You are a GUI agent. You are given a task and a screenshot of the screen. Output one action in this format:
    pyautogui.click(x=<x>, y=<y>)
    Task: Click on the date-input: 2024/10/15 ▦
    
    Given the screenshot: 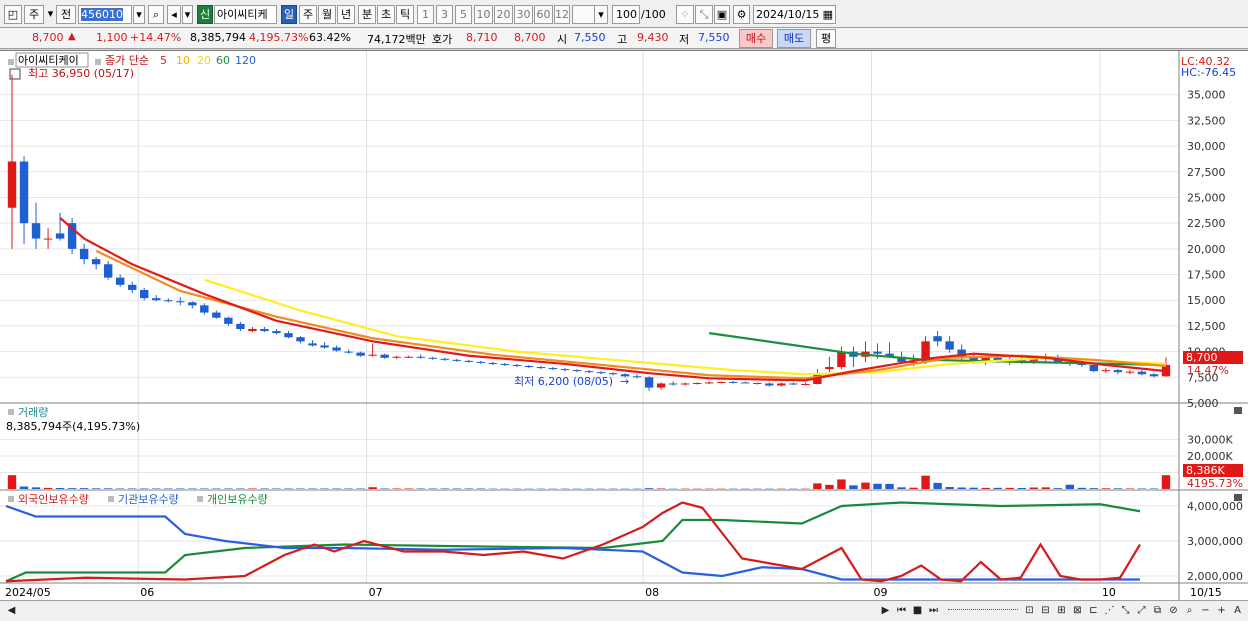 What is the action you would take?
    pyautogui.click(x=794, y=14)
    